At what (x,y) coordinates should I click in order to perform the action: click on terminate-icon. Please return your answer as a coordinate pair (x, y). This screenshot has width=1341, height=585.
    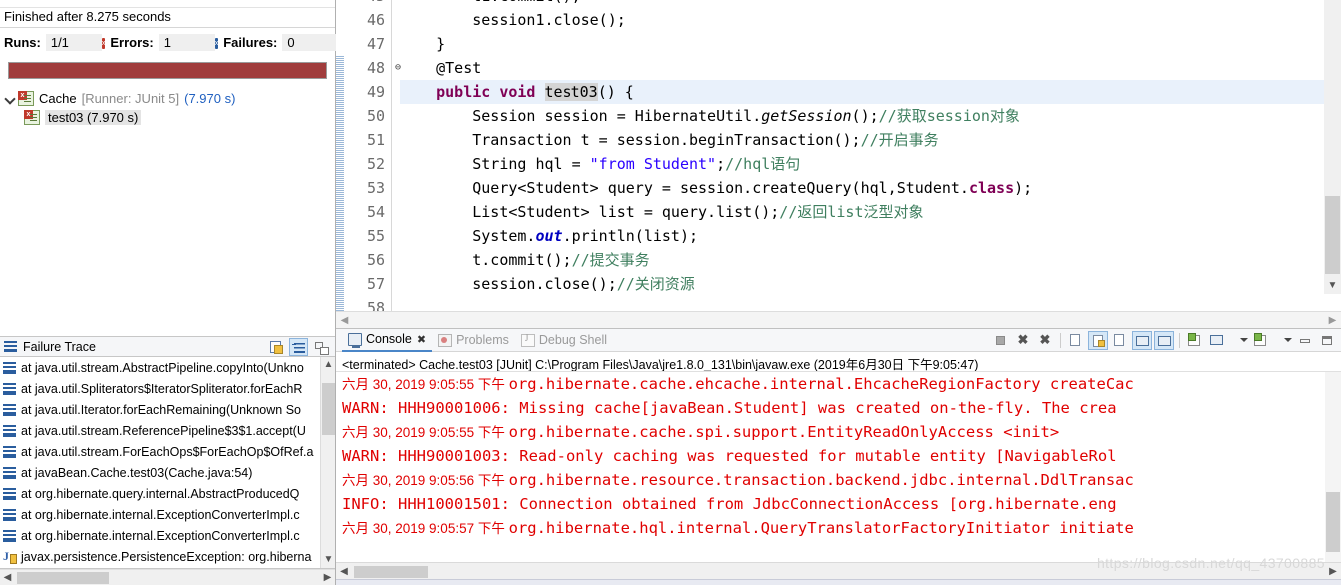
    Looking at the image, I should click on (1001, 340).